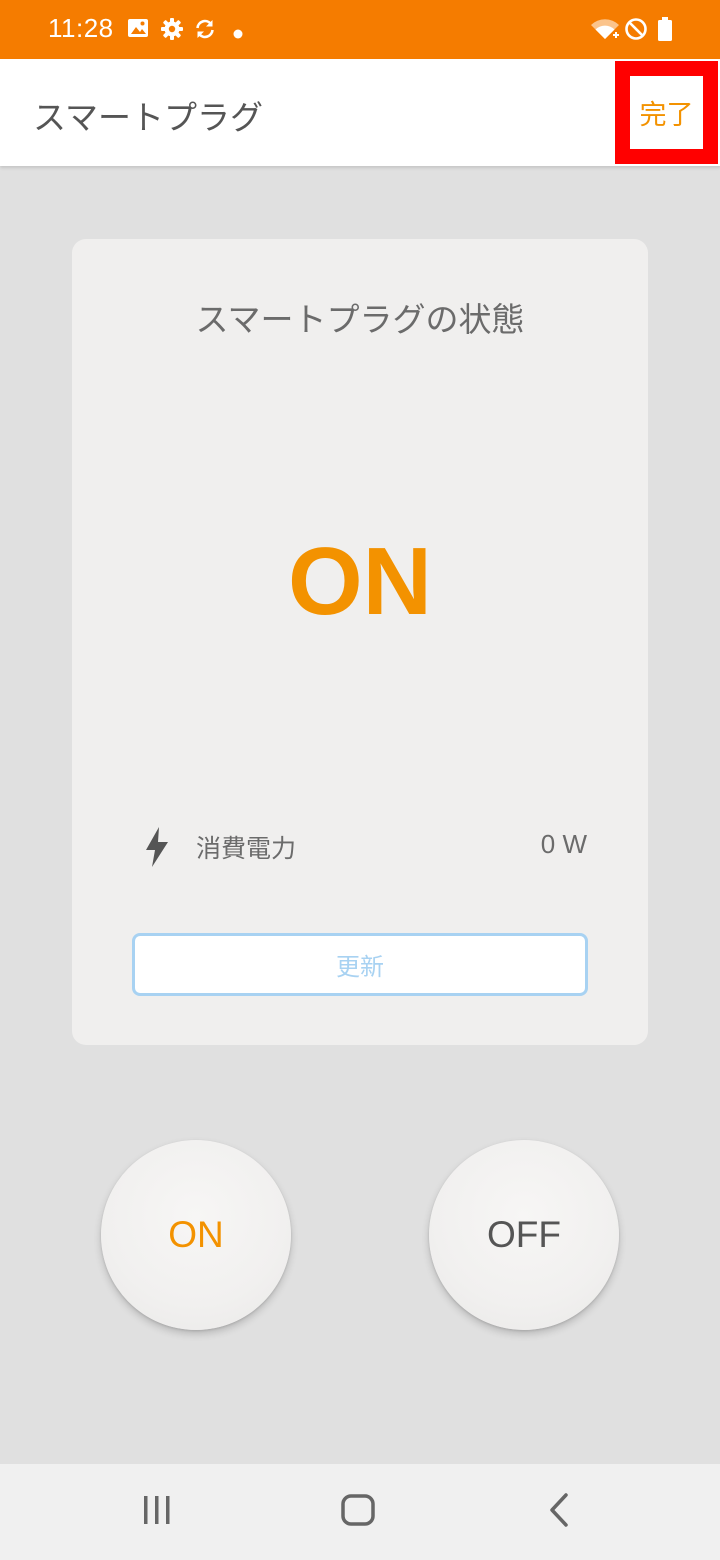 The image size is (720, 1560). What do you see at coordinates (605, 31) in the screenshot?
I see `wifi-icon` at bounding box center [605, 31].